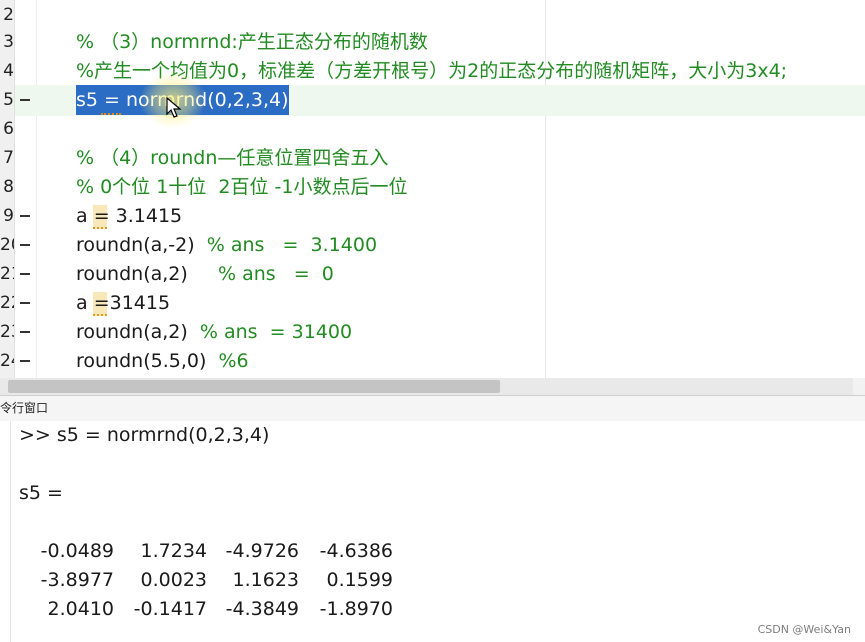 The width and height of the screenshot is (865, 642). I want to click on matrix-cell: 0.1599, so click(359, 580).